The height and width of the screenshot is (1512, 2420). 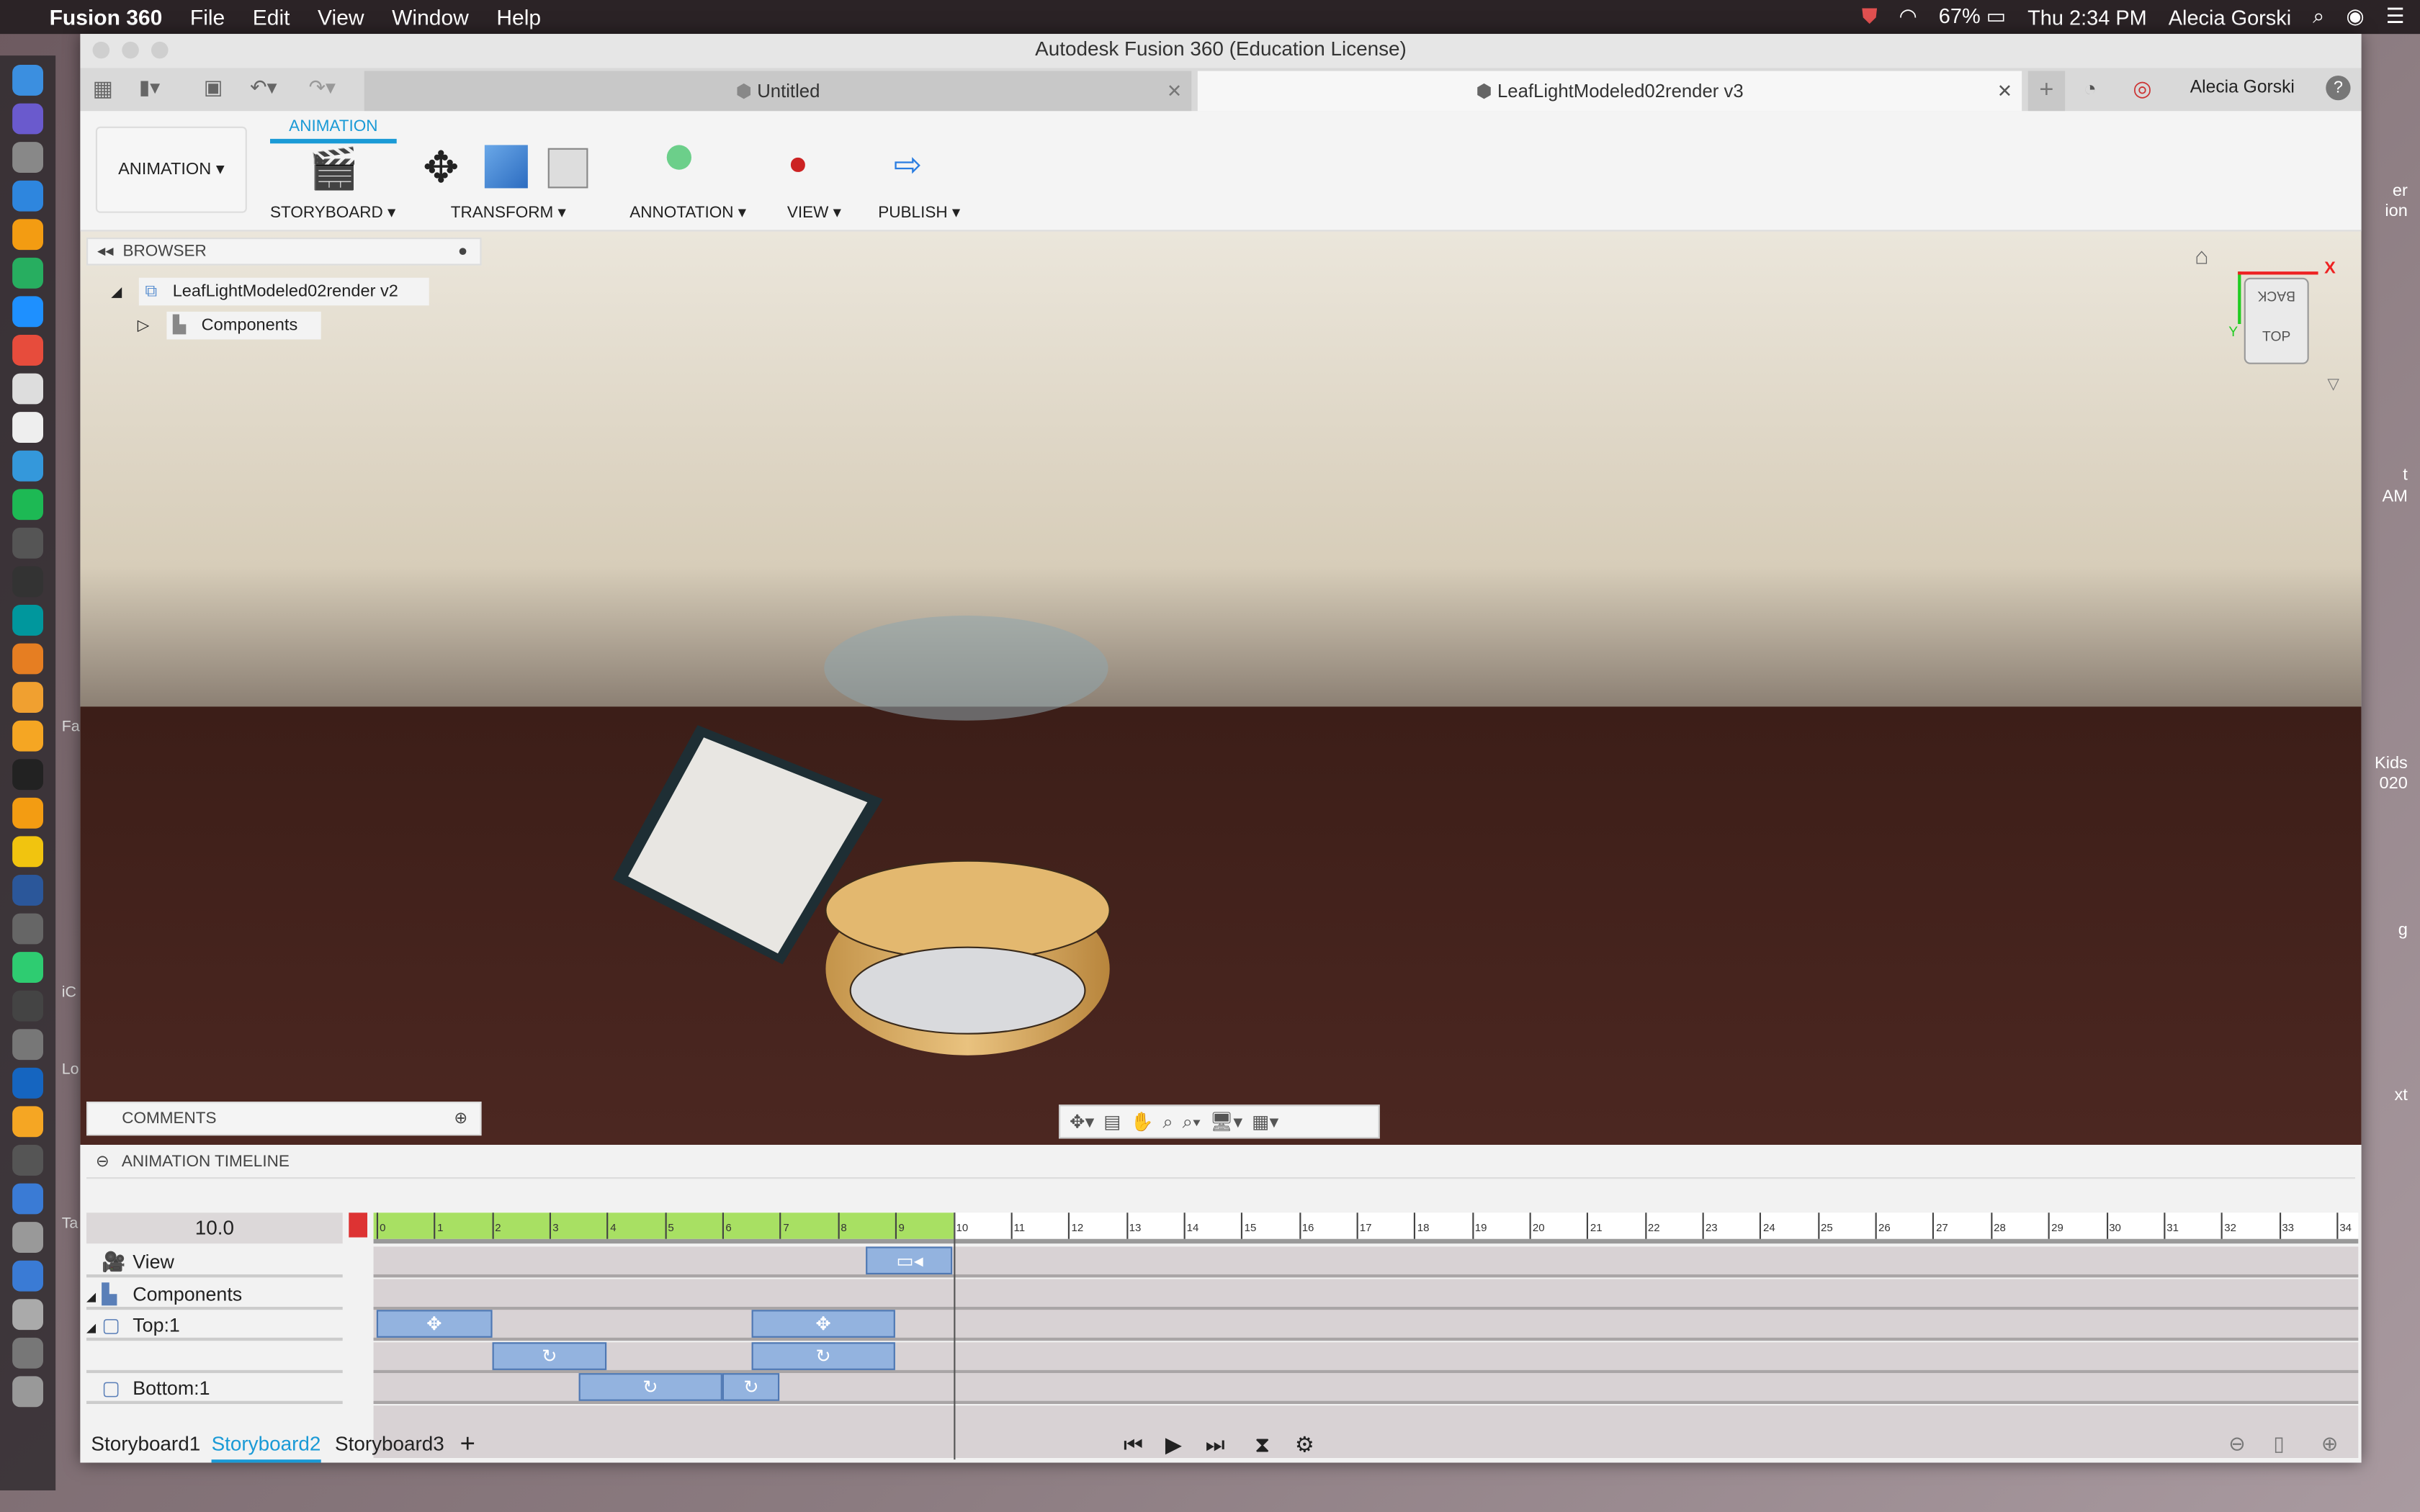 I want to click on menu-view: View, so click(x=341, y=16).